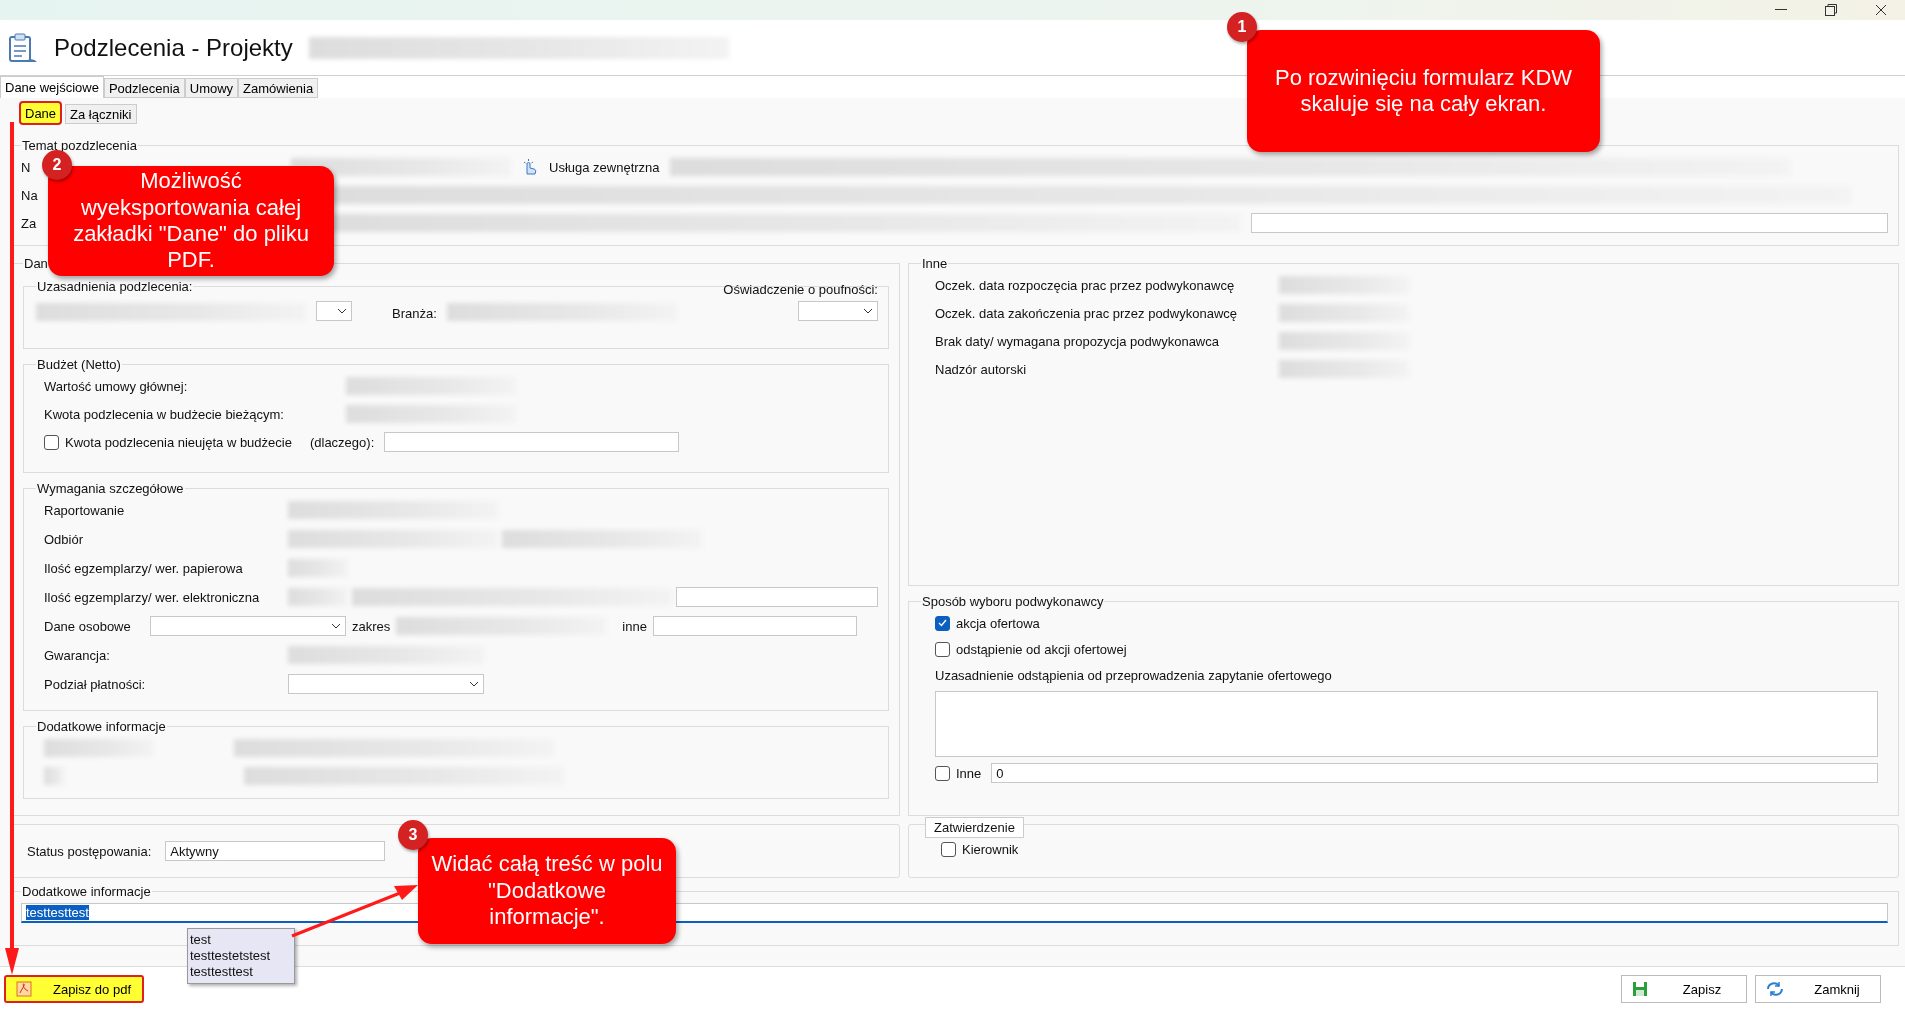 The height and width of the screenshot is (1011, 1905). I want to click on suggestion-item: testtesttest, so click(241, 972).